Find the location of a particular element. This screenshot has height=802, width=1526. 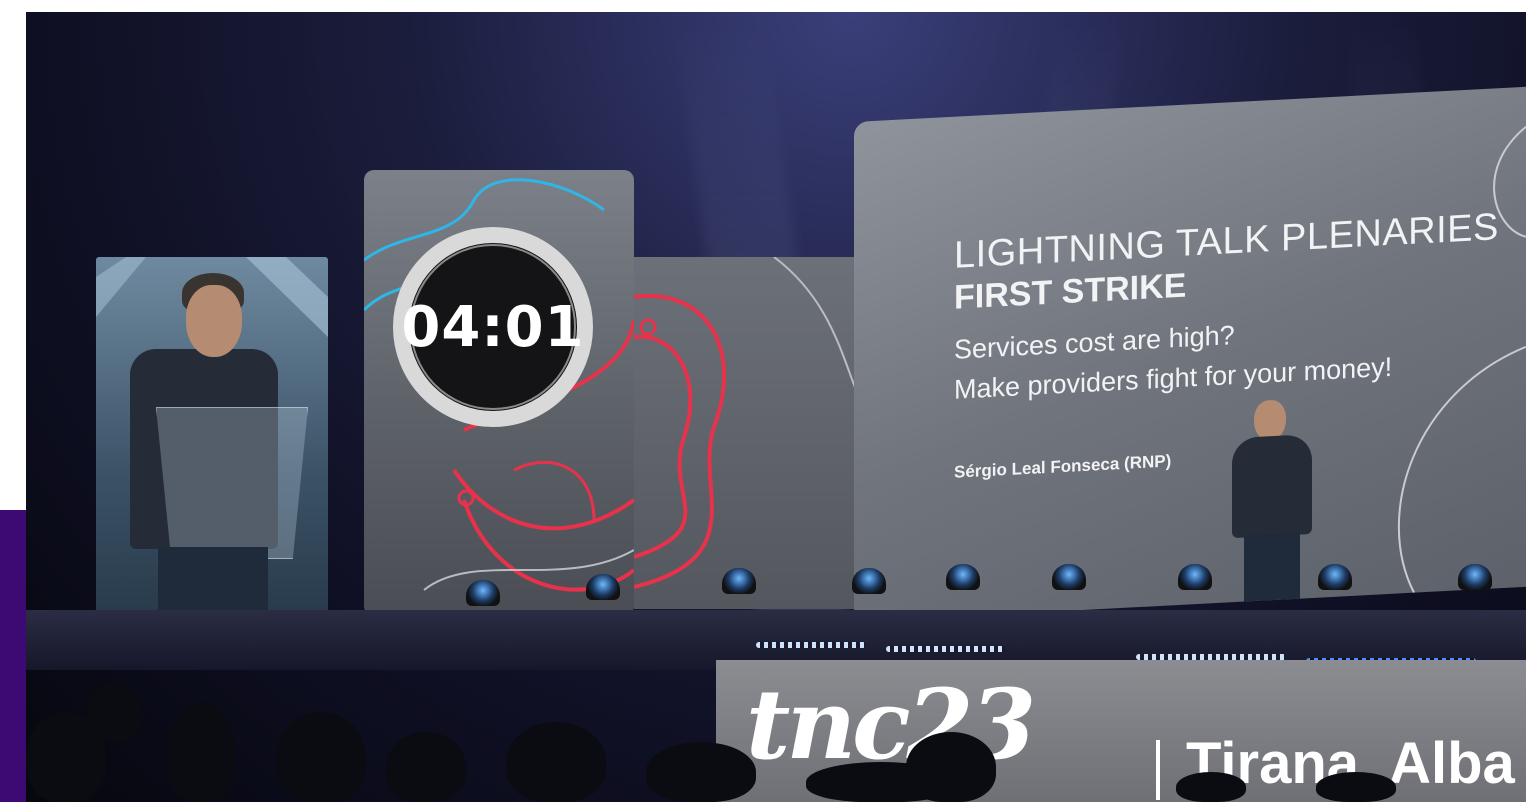

speaker-video-screen is located at coordinates (212, 440).